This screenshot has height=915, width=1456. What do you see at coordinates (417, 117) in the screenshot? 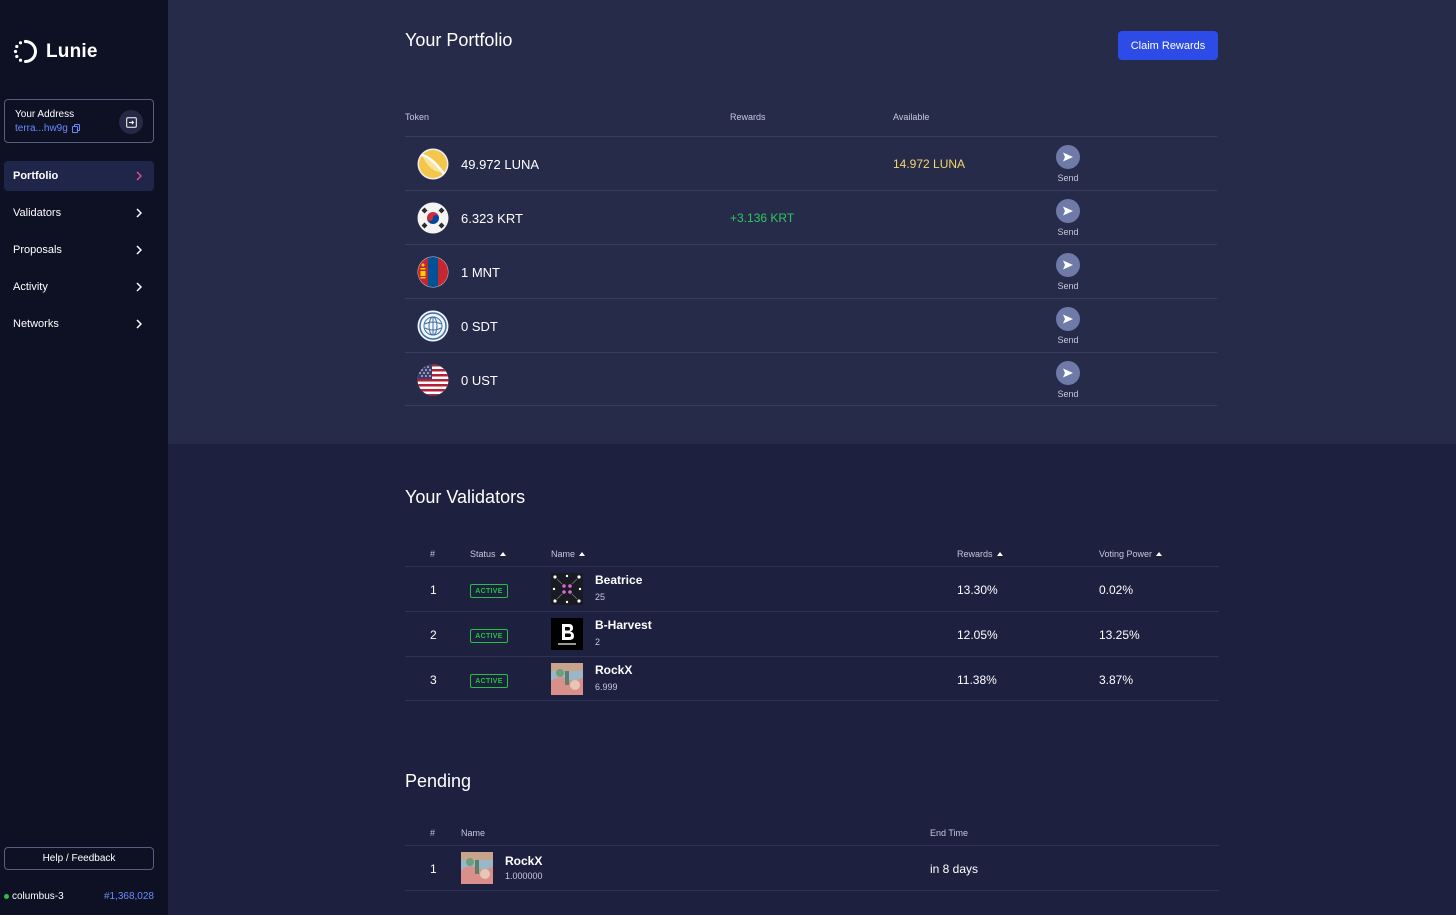
I see `column-header-token: Token` at bounding box center [417, 117].